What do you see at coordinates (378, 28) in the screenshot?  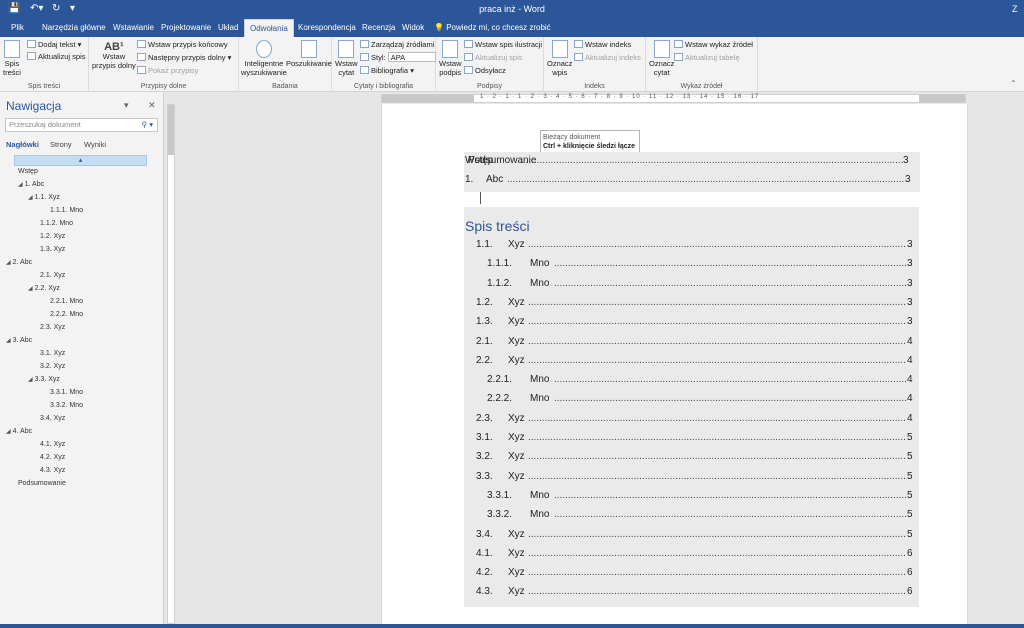 I see `tab-review: Recenzja` at bounding box center [378, 28].